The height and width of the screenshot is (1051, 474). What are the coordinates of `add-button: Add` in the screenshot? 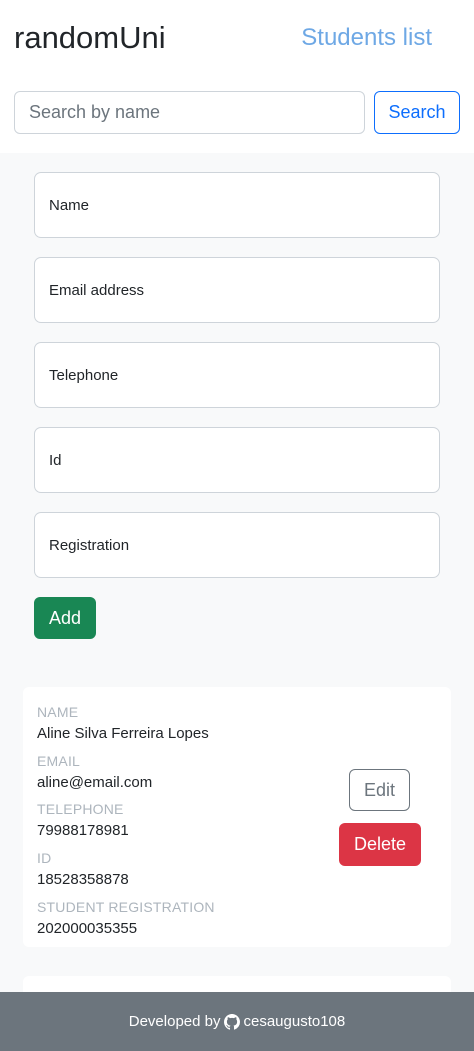 It's located at (65, 618).